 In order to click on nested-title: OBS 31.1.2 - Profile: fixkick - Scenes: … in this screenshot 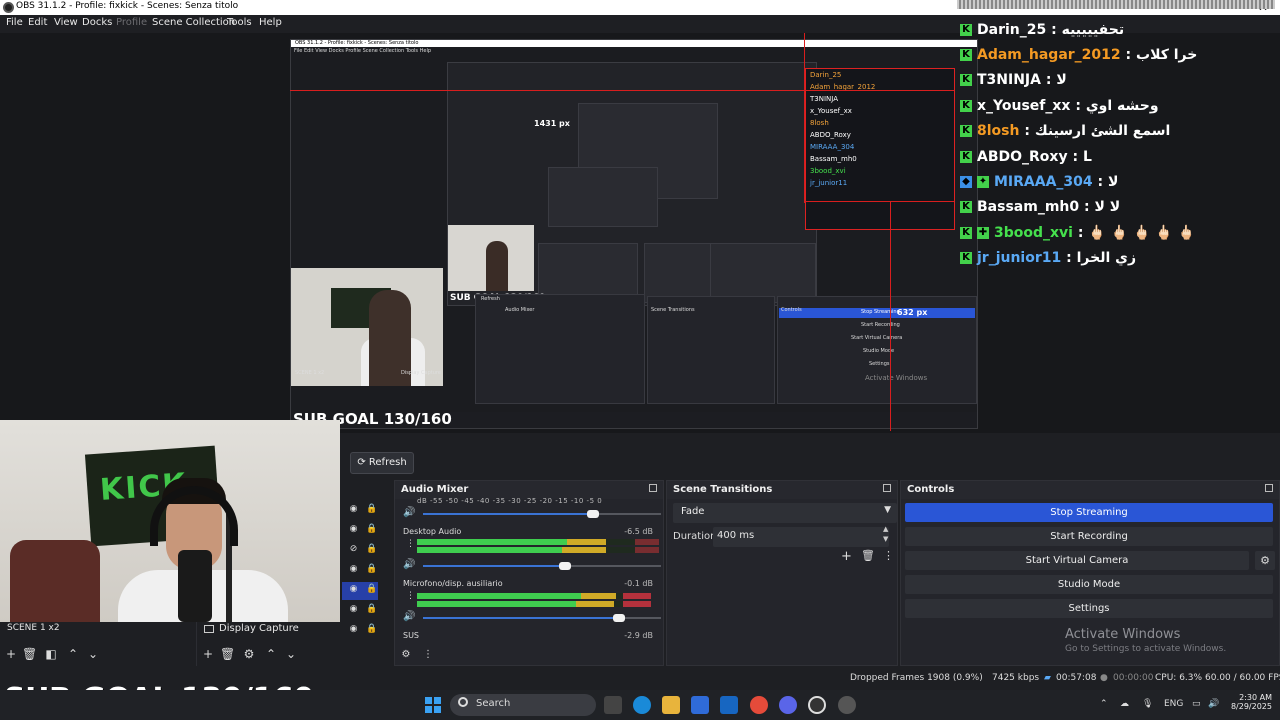, I will do `click(634, 43)`.